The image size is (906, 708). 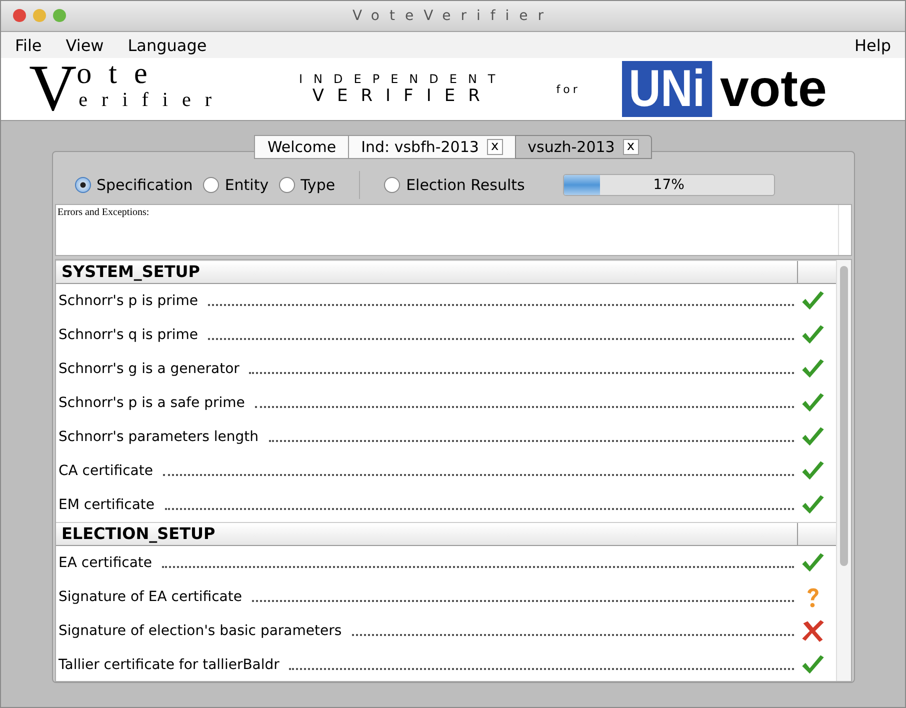 What do you see at coordinates (453, 16) in the screenshot?
I see `window-title: VoteVerifier` at bounding box center [453, 16].